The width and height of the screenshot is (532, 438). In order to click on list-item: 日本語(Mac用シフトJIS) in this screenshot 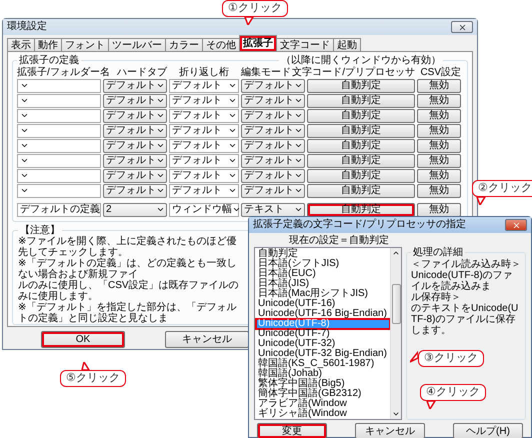, I will do `click(323, 294)`.